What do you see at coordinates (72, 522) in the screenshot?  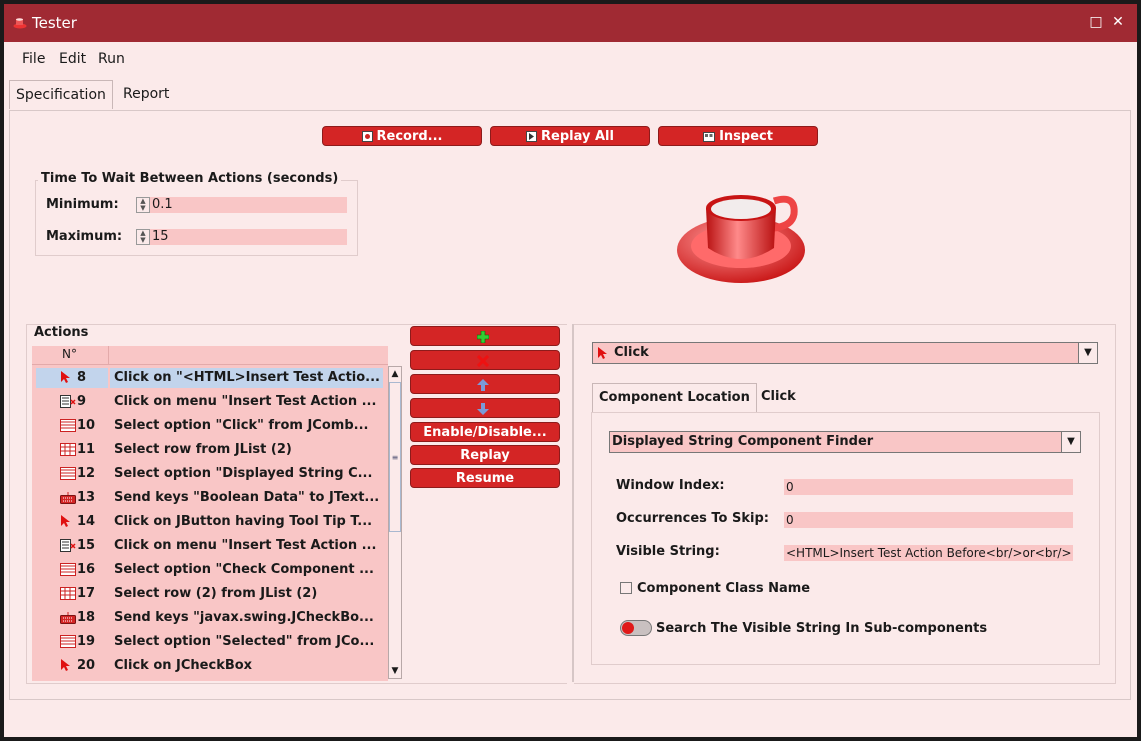 I see `row-number-cell: 14` at bounding box center [72, 522].